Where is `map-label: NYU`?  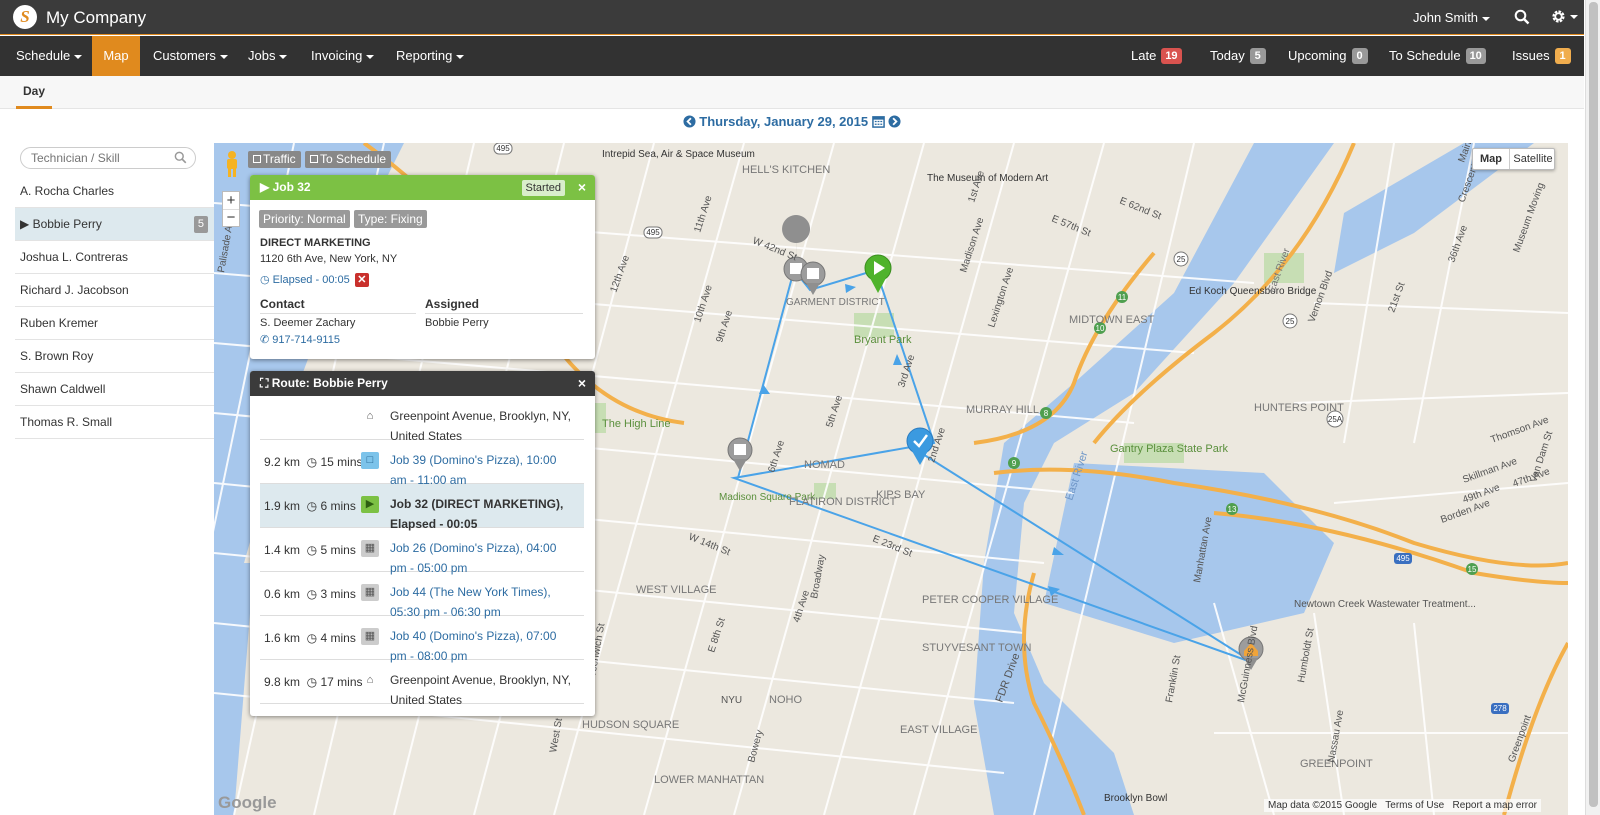
map-label: NYU is located at coordinates (731, 700).